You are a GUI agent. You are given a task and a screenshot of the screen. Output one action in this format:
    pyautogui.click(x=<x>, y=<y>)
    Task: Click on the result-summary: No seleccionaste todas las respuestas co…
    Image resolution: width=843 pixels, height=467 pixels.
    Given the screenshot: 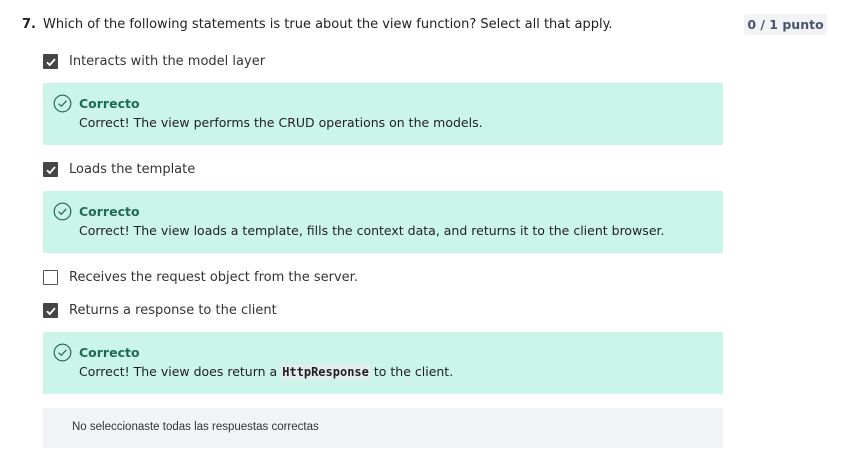 What is the action you would take?
    pyautogui.click(x=383, y=428)
    